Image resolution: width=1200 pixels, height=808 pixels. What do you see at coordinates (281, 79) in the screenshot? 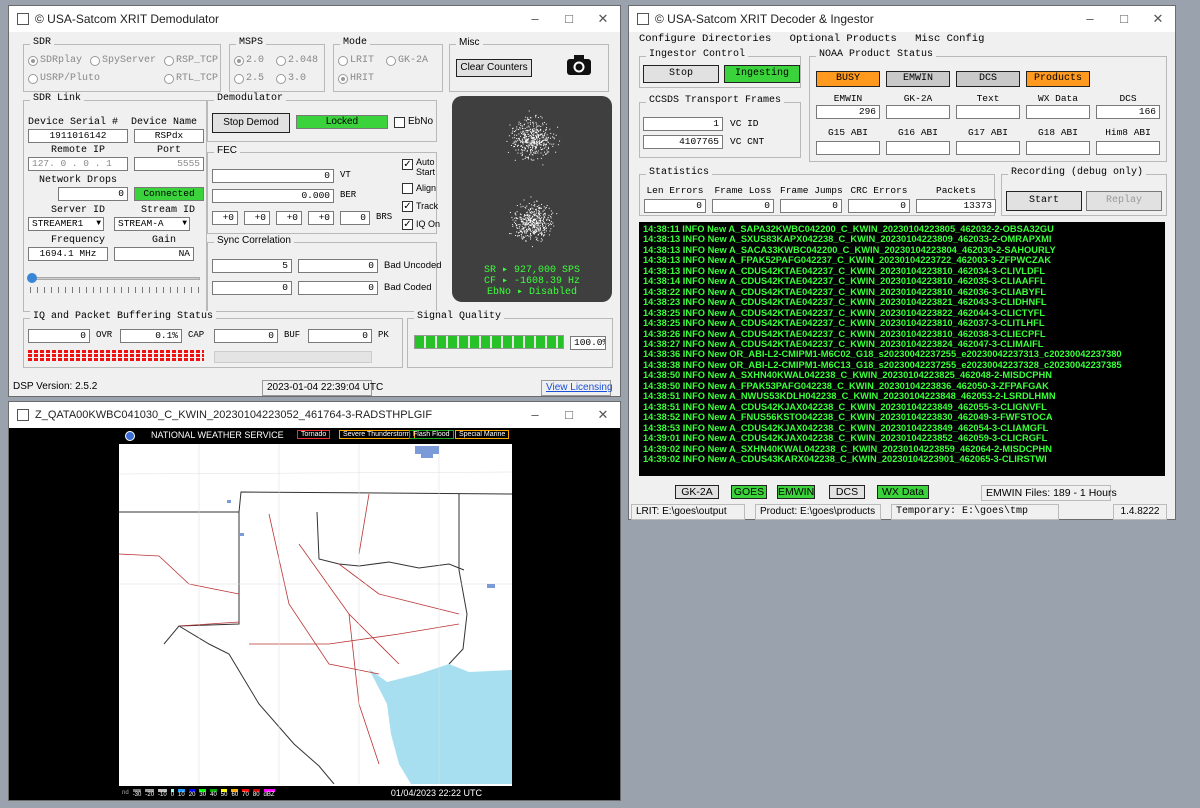
I see `msps-3-0-radio` at bounding box center [281, 79].